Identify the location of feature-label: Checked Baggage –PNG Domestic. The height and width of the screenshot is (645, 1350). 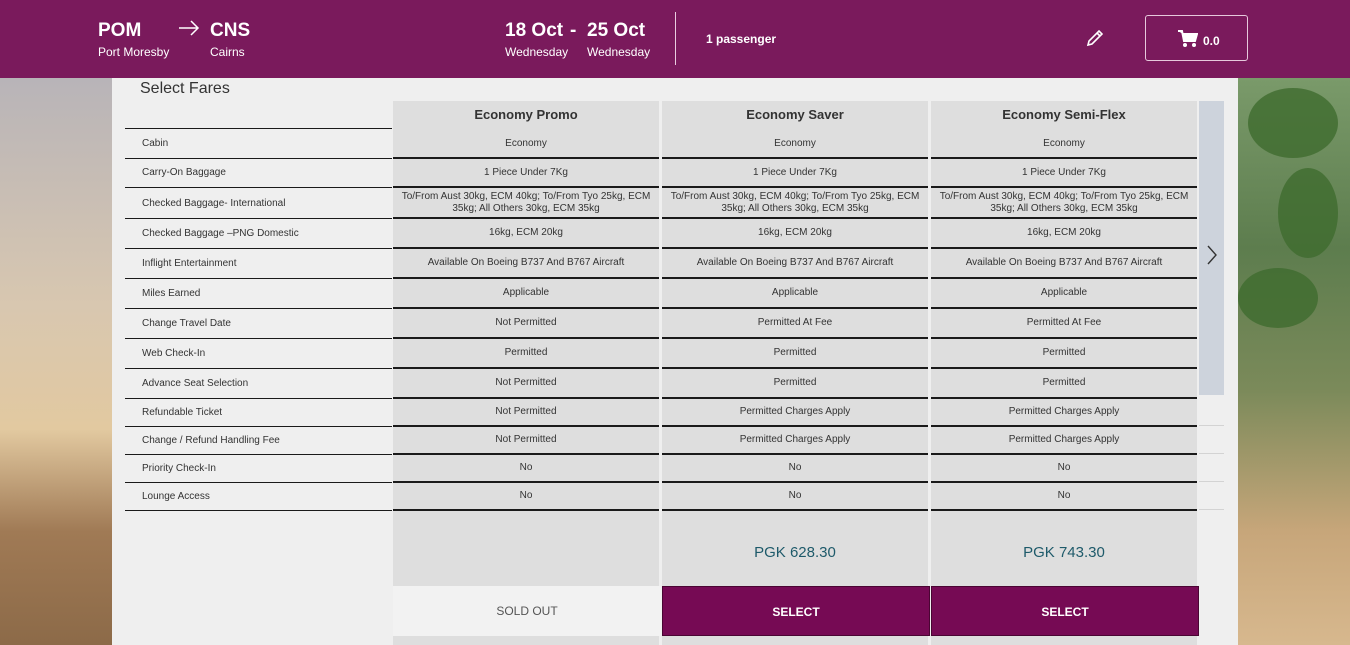
(220, 233).